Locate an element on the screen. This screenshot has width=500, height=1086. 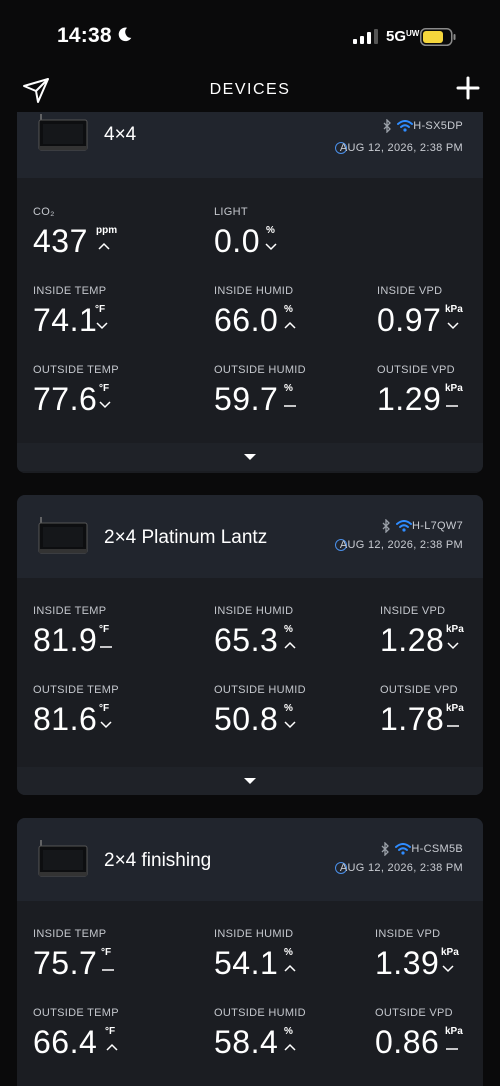
metric-outside-temp: OUTSIDE TEMP 77.6 °F is located at coordinates (76, 390).